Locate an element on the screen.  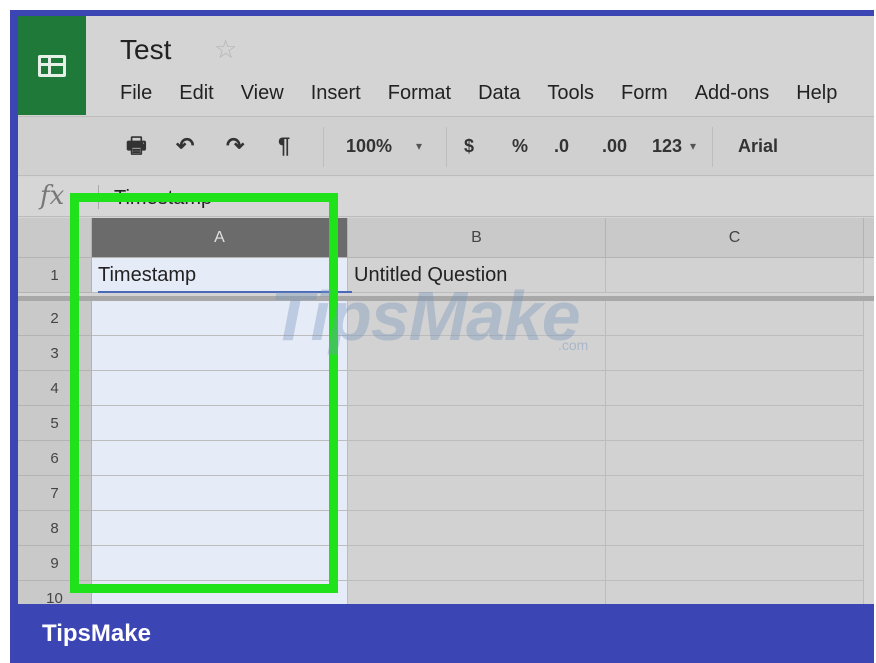
percent-format-button: % is located at coordinates (520, 146).